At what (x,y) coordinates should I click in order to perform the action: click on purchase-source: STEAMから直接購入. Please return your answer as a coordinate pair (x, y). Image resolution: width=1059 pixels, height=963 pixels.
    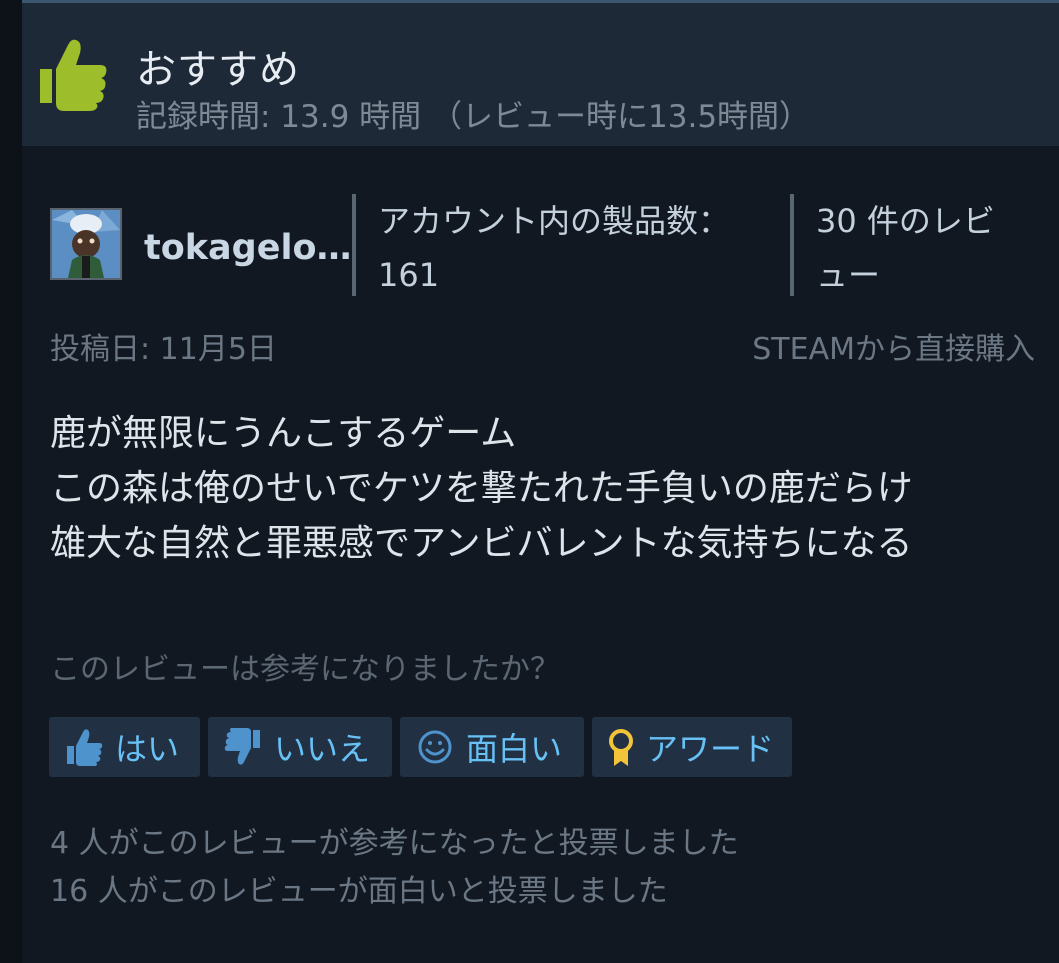
    Looking at the image, I should click on (893, 349).